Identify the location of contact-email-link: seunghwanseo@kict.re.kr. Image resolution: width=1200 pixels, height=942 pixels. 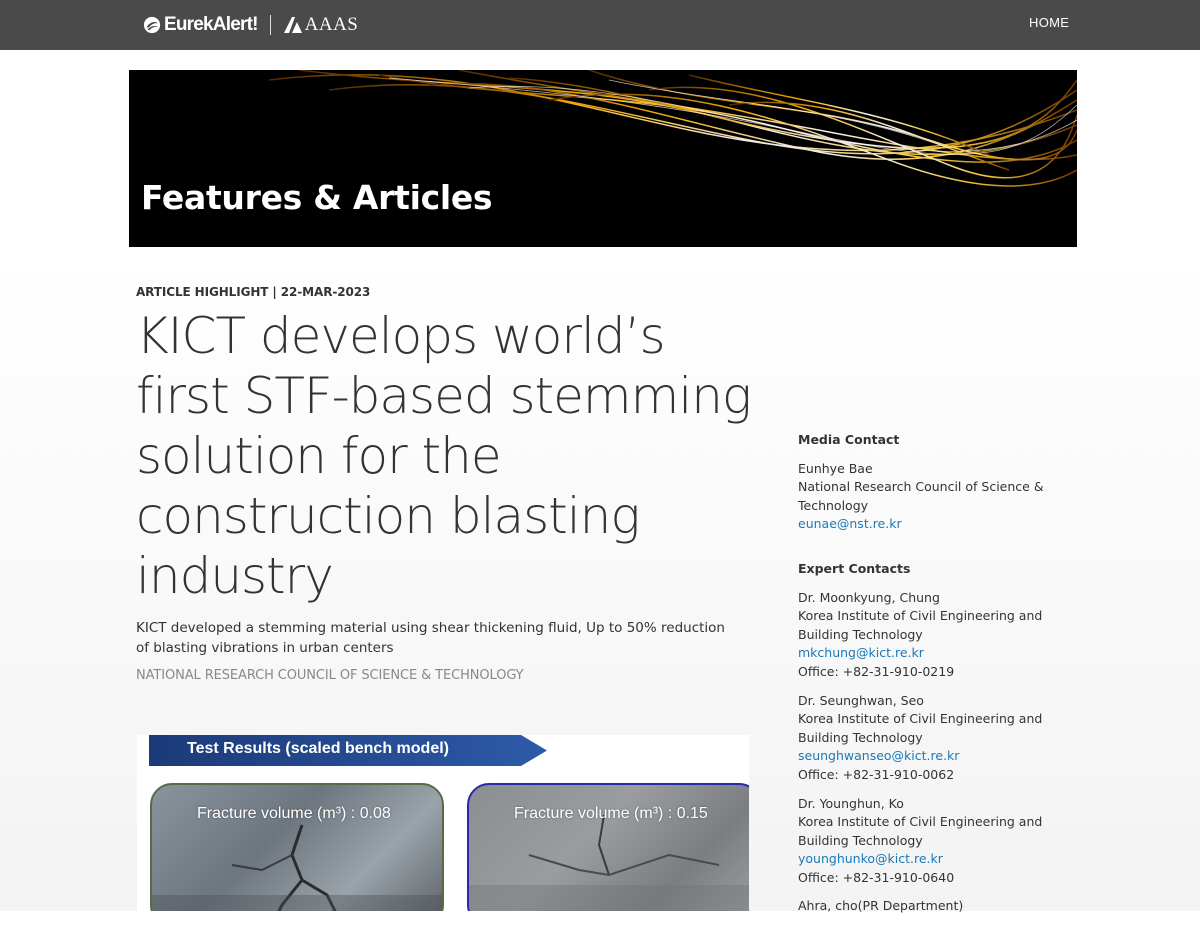
(928, 756).